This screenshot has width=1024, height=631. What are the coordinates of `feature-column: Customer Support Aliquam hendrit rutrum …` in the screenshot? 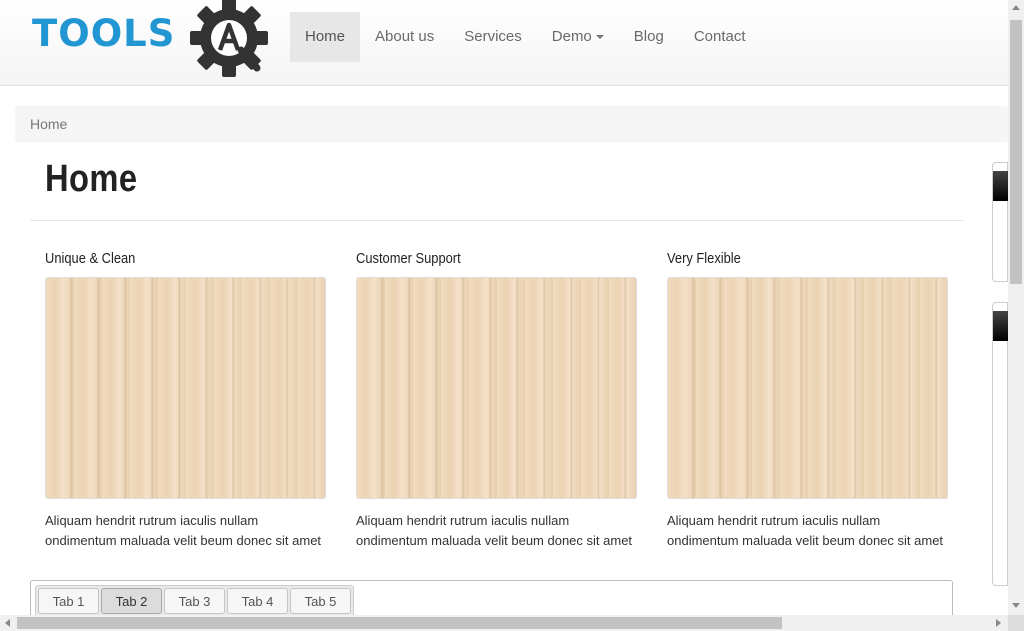 It's located at (497, 400).